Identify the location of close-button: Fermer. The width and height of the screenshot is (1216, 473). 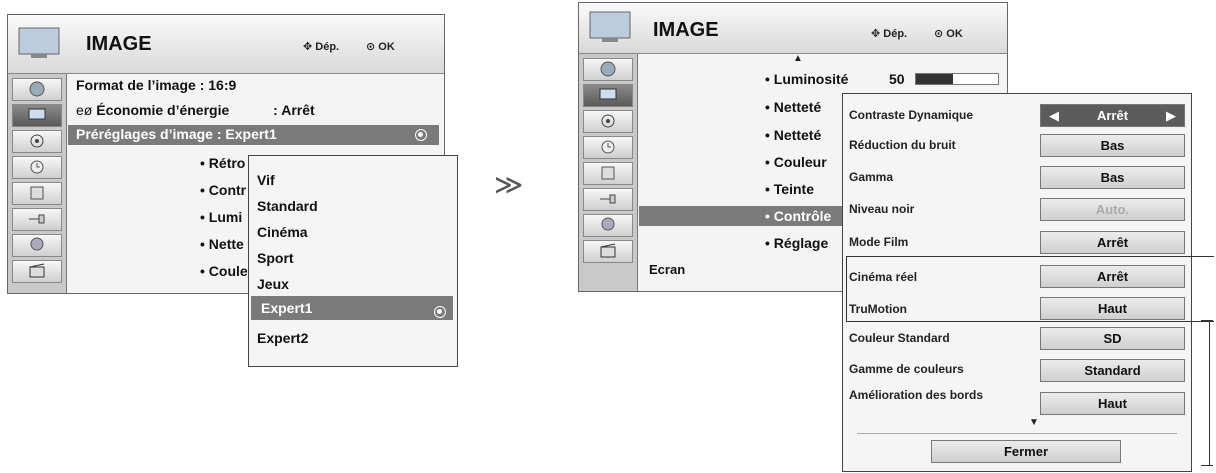
(1026, 451).